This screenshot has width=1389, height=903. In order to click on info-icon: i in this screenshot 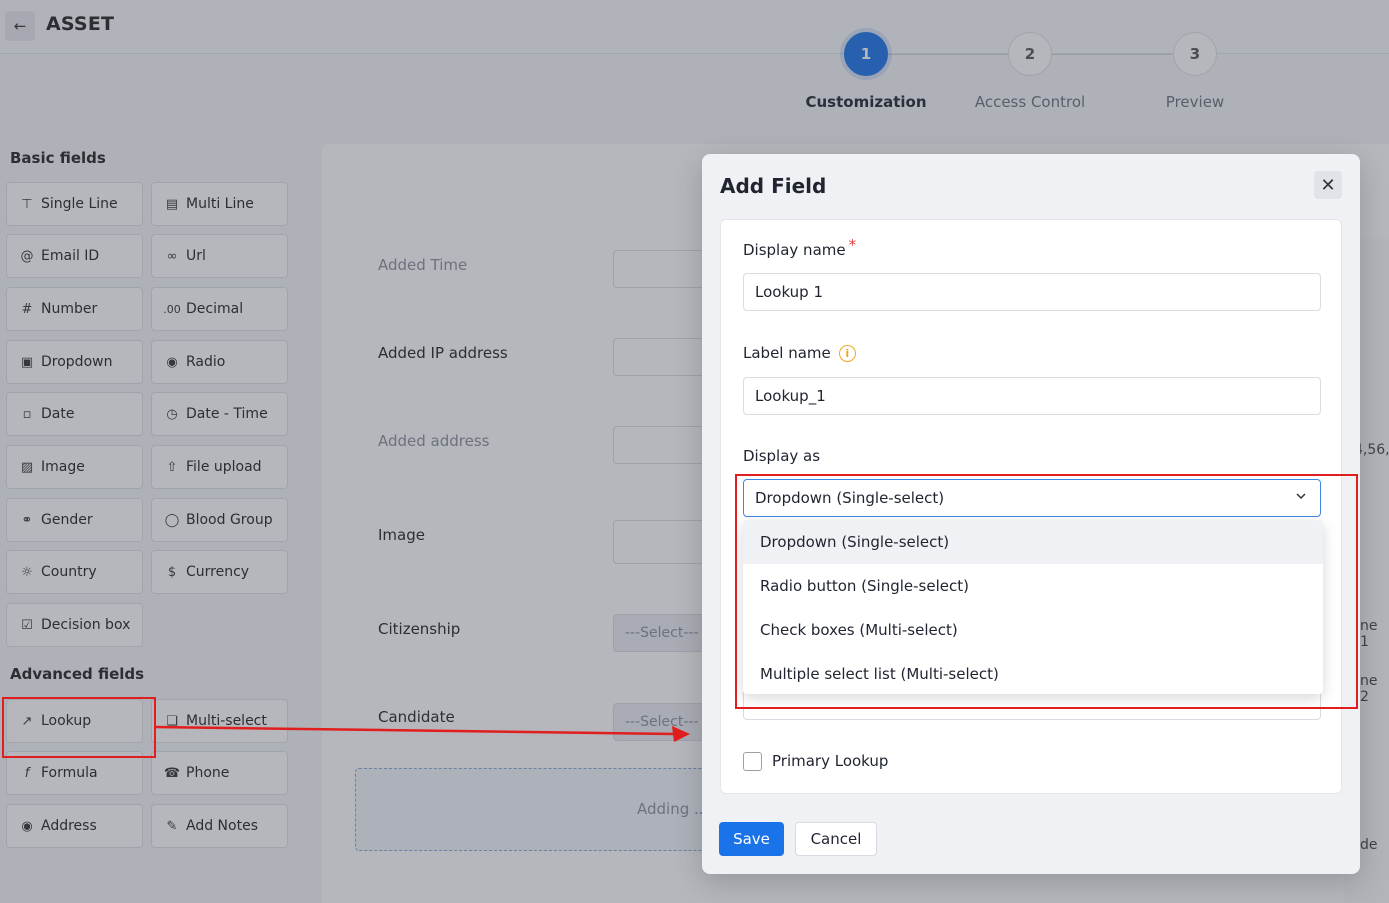, I will do `click(847, 353)`.